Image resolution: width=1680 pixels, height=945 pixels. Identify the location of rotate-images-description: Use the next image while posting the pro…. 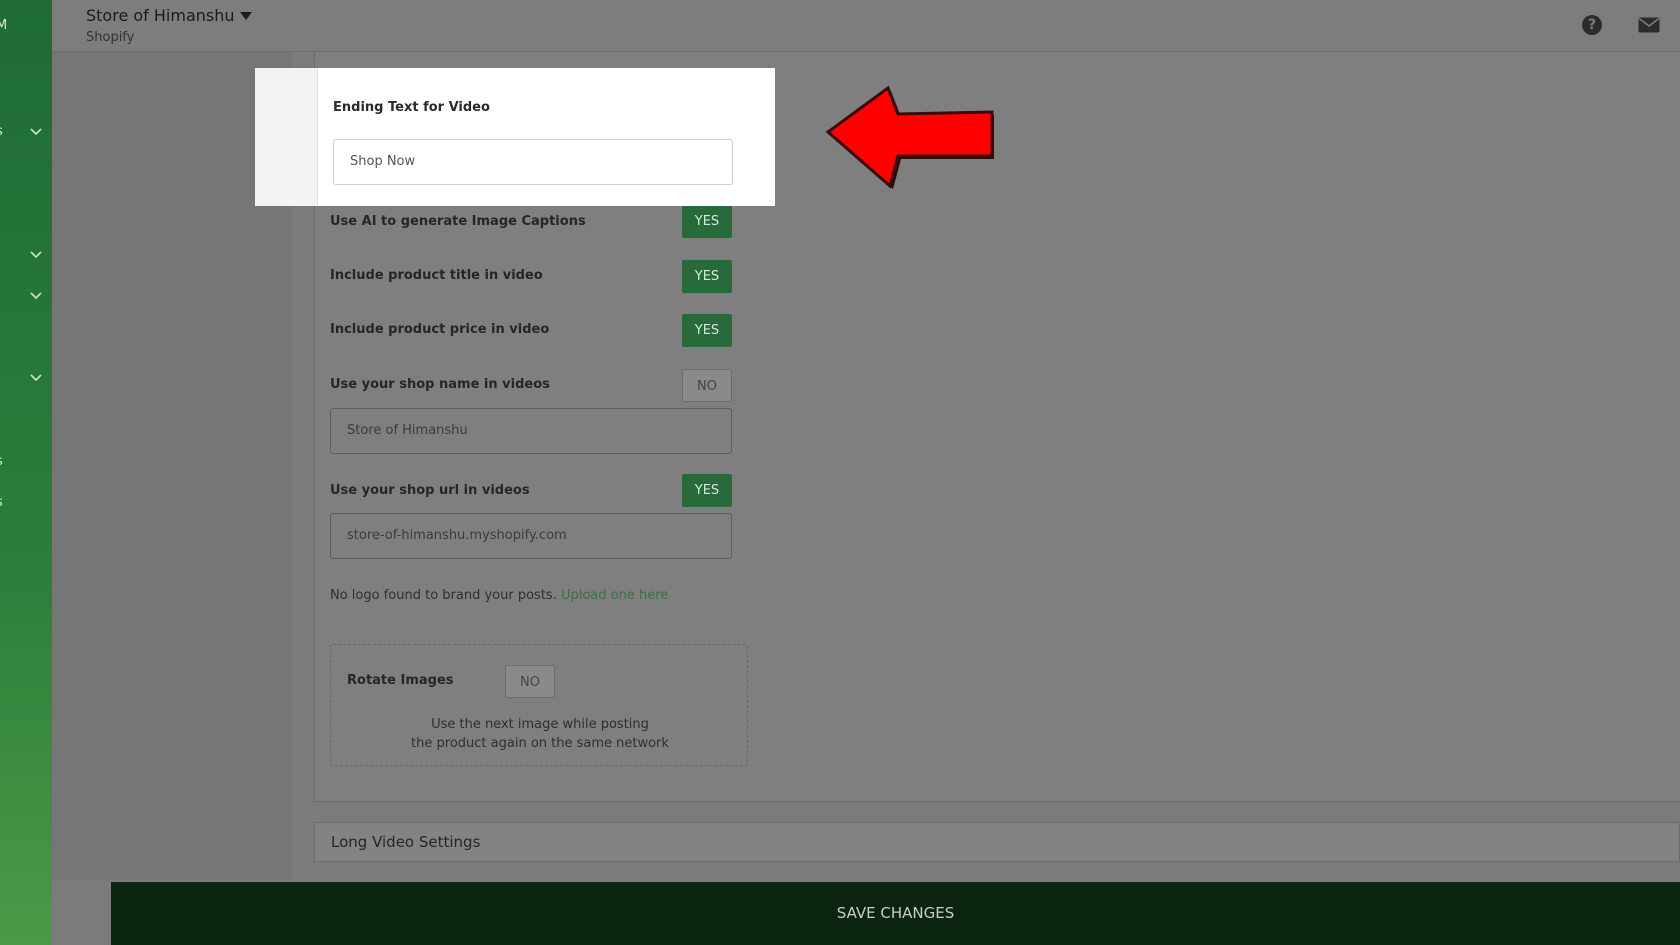
(540, 734).